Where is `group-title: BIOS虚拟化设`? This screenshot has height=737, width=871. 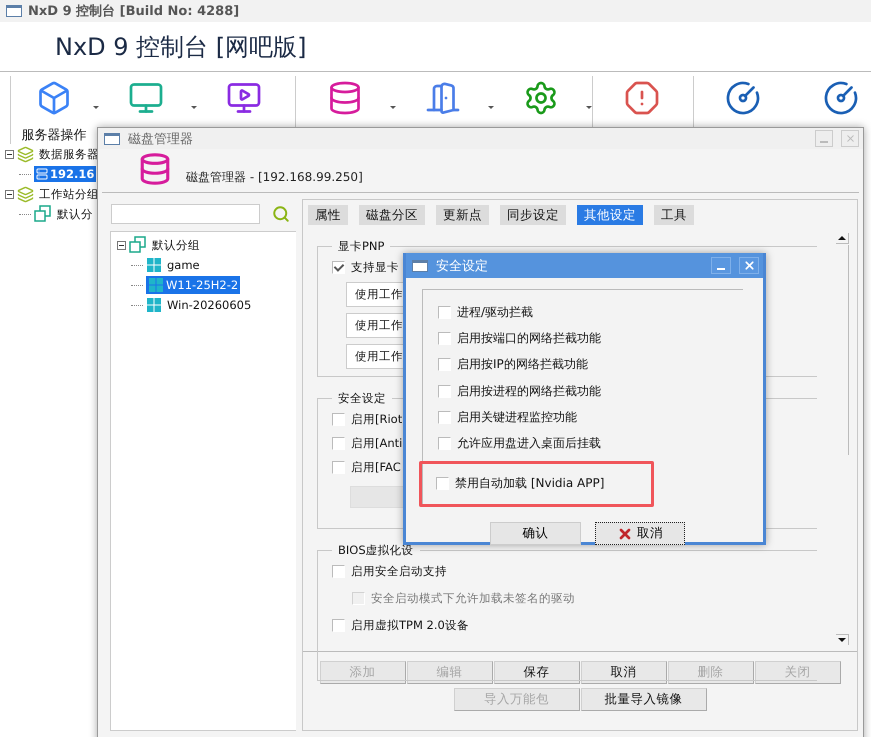 group-title: BIOS虚拟化设 is located at coordinates (376, 550).